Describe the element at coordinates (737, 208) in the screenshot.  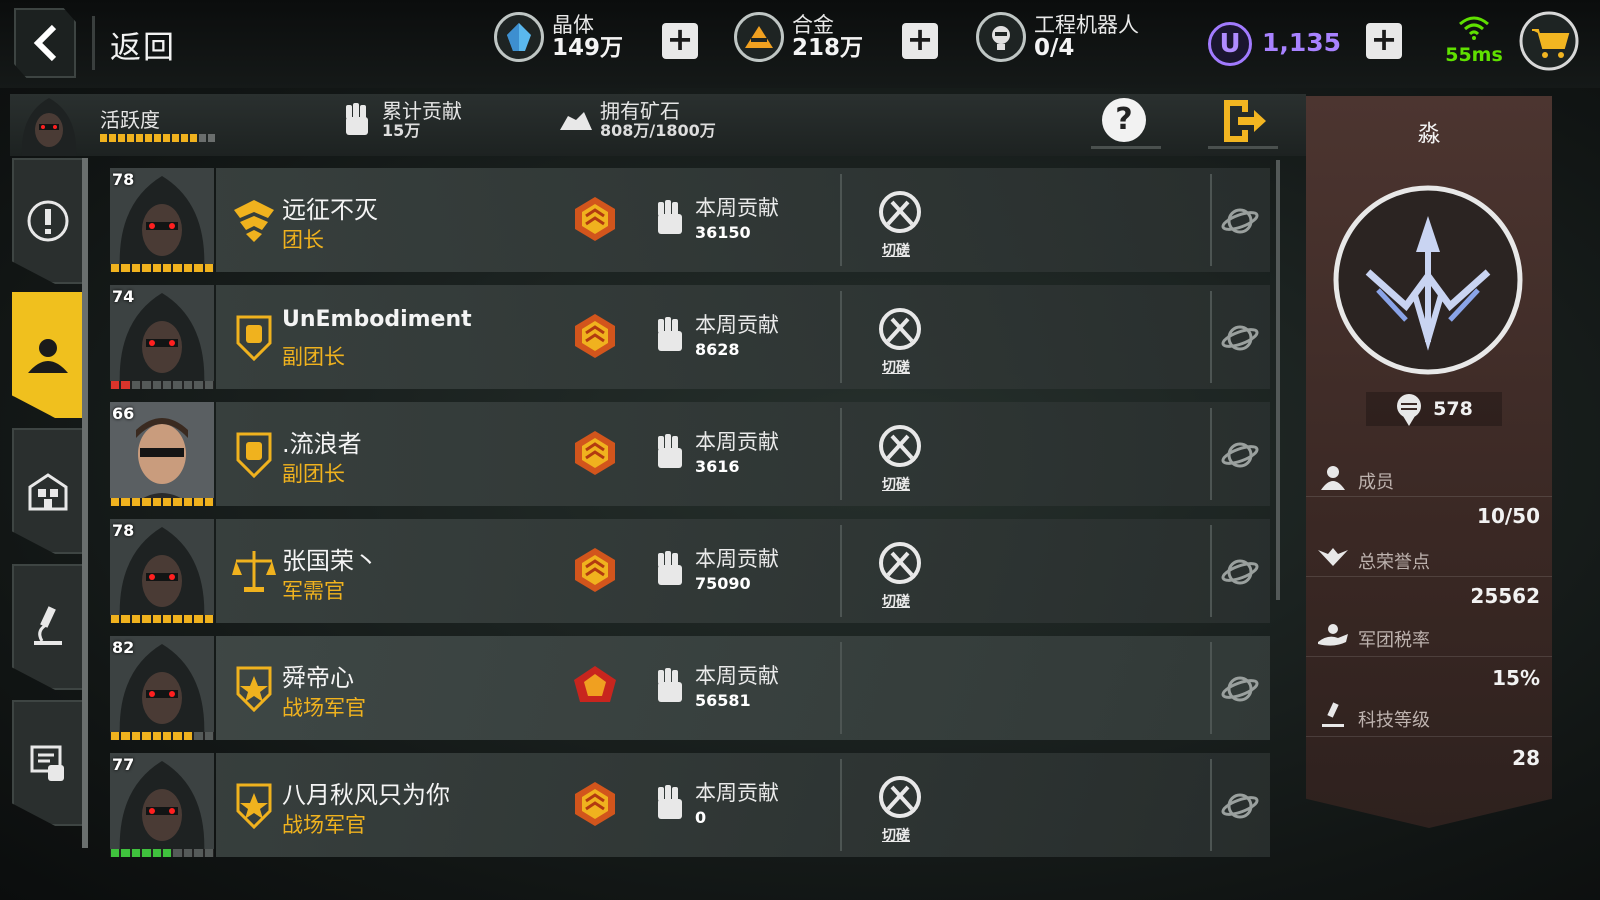
I see `weekly-contribution-label: 本周贡献` at that location.